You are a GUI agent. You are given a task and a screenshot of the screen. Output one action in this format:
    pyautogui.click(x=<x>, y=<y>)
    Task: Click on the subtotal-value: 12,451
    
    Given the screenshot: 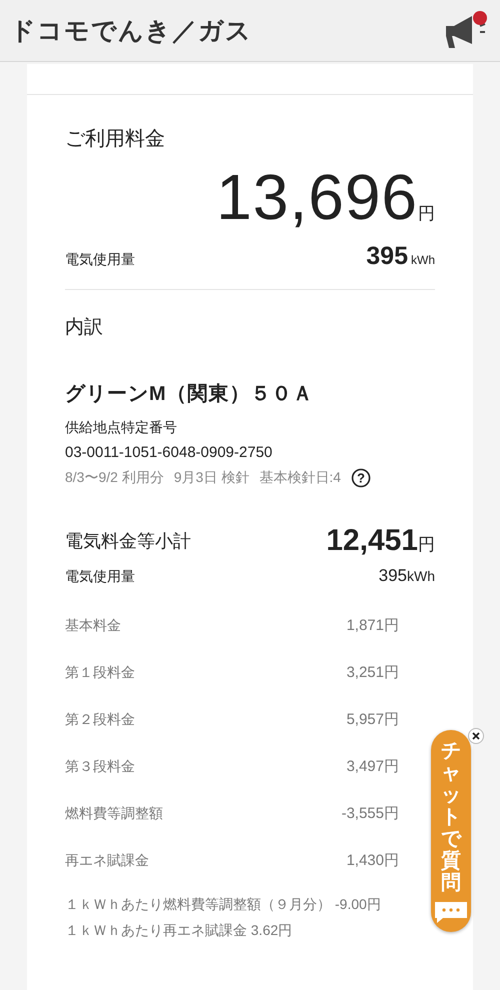 What is the action you would take?
    pyautogui.click(x=372, y=541)
    